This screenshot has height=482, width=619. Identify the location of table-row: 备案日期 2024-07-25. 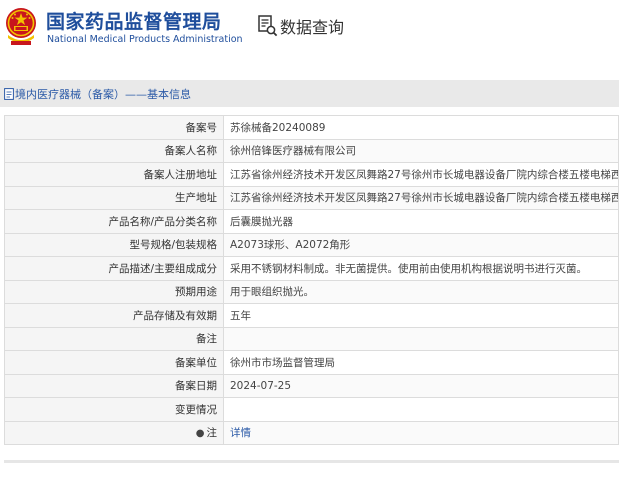
(311, 385).